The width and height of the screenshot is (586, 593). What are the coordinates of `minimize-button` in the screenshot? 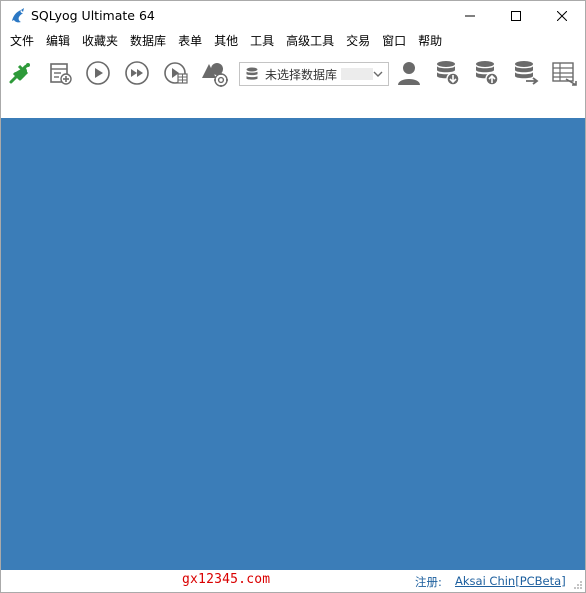 It's located at (470, 16).